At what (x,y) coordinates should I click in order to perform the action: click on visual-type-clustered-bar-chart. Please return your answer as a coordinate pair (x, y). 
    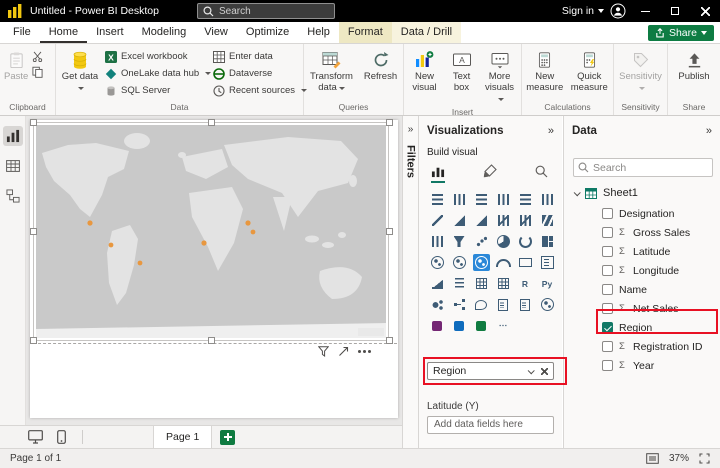
    Looking at the image, I should click on (481, 199).